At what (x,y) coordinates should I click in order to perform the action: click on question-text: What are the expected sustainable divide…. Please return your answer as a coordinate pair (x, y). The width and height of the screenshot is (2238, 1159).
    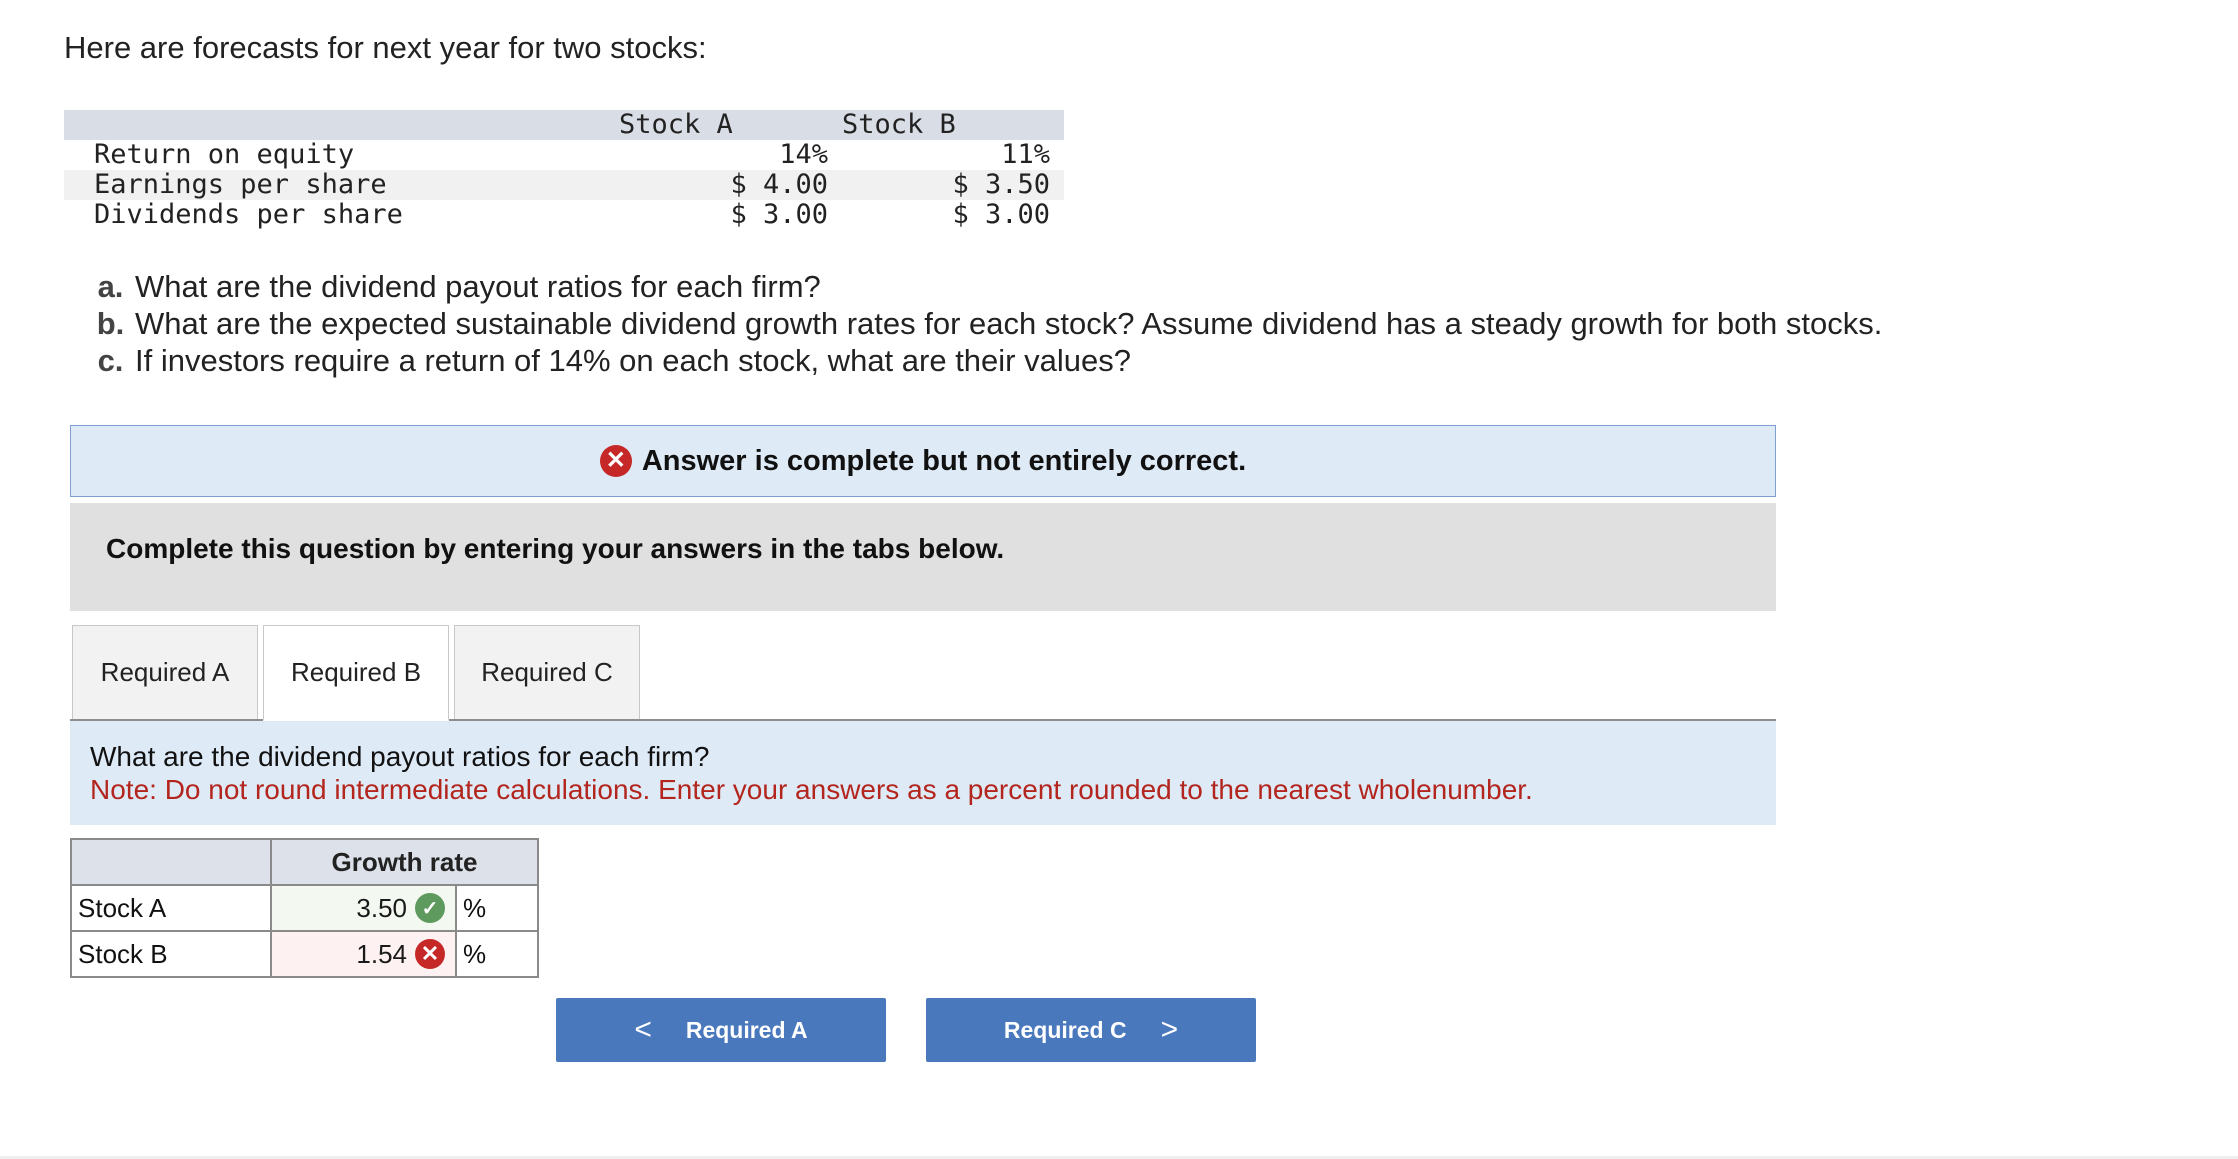
    Looking at the image, I should click on (1009, 323).